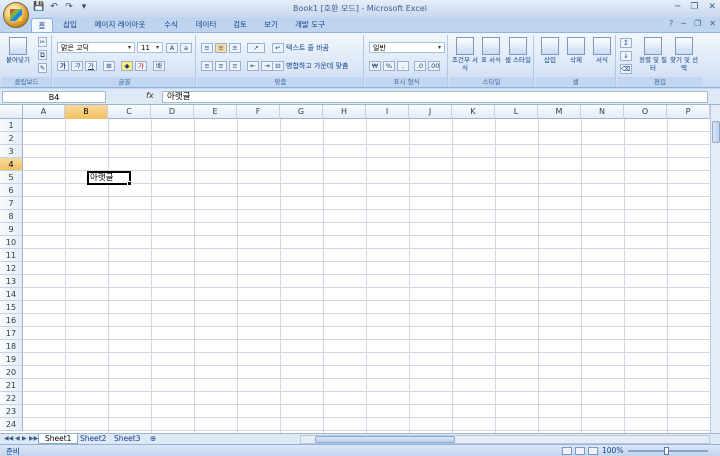  What do you see at coordinates (11, 320) in the screenshot?
I see `row-header-16: 16` at bounding box center [11, 320].